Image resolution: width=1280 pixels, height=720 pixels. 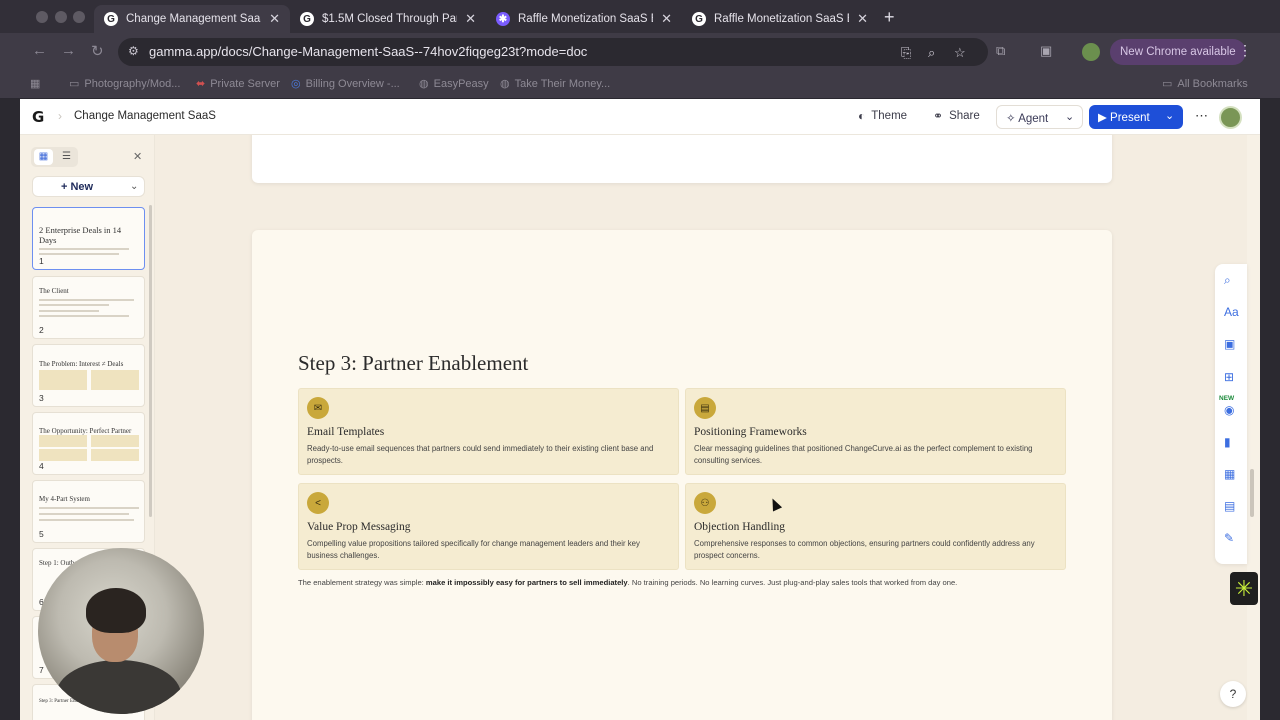 I want to click on install-app-icon: ⎘, so click(x=906, y=53).